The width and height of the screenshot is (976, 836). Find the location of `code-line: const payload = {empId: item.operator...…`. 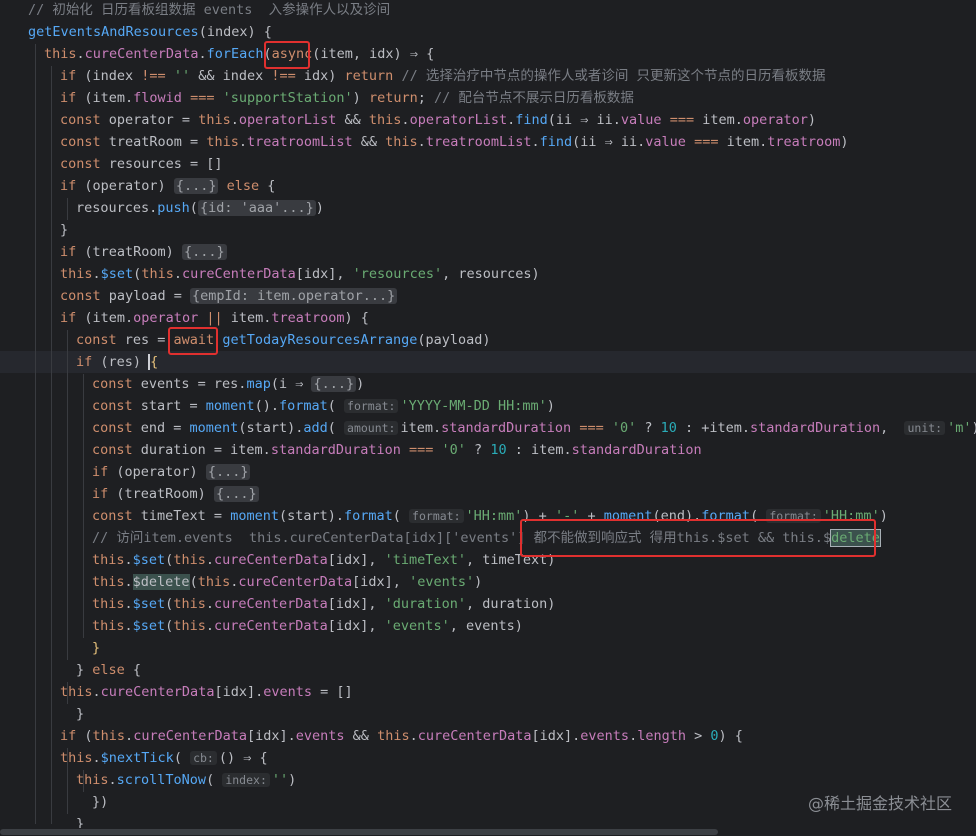

code-line: const payload = {empId: item.operator...… is located at coordinates (229, 296).